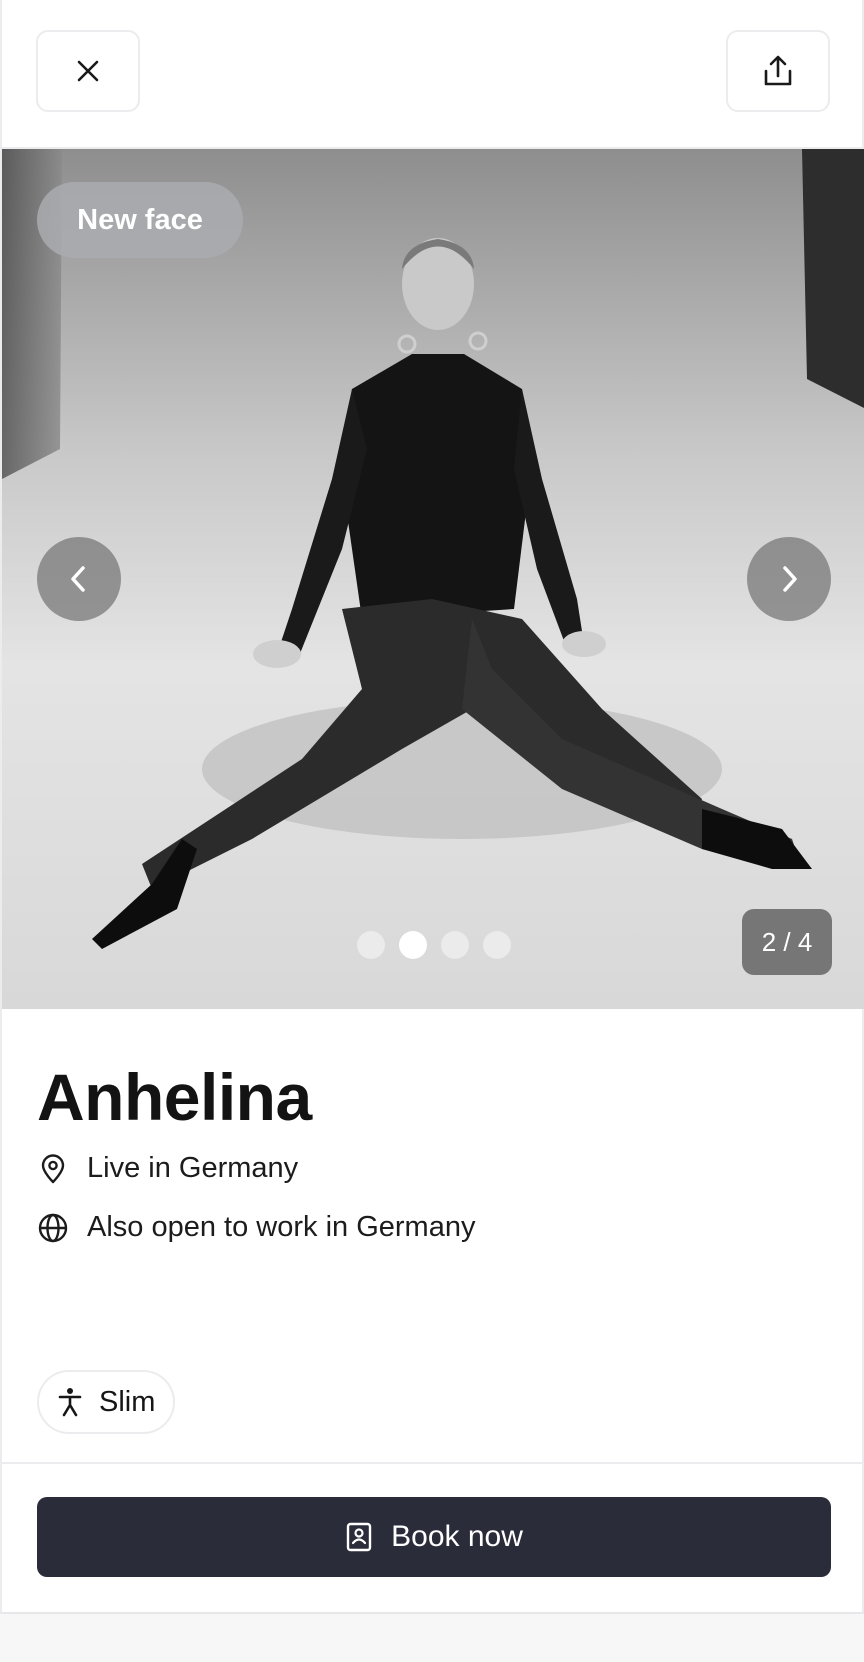 This screenshot has height=1662, width=864. I want to click on chevron-right-icon, so click(790, 579).